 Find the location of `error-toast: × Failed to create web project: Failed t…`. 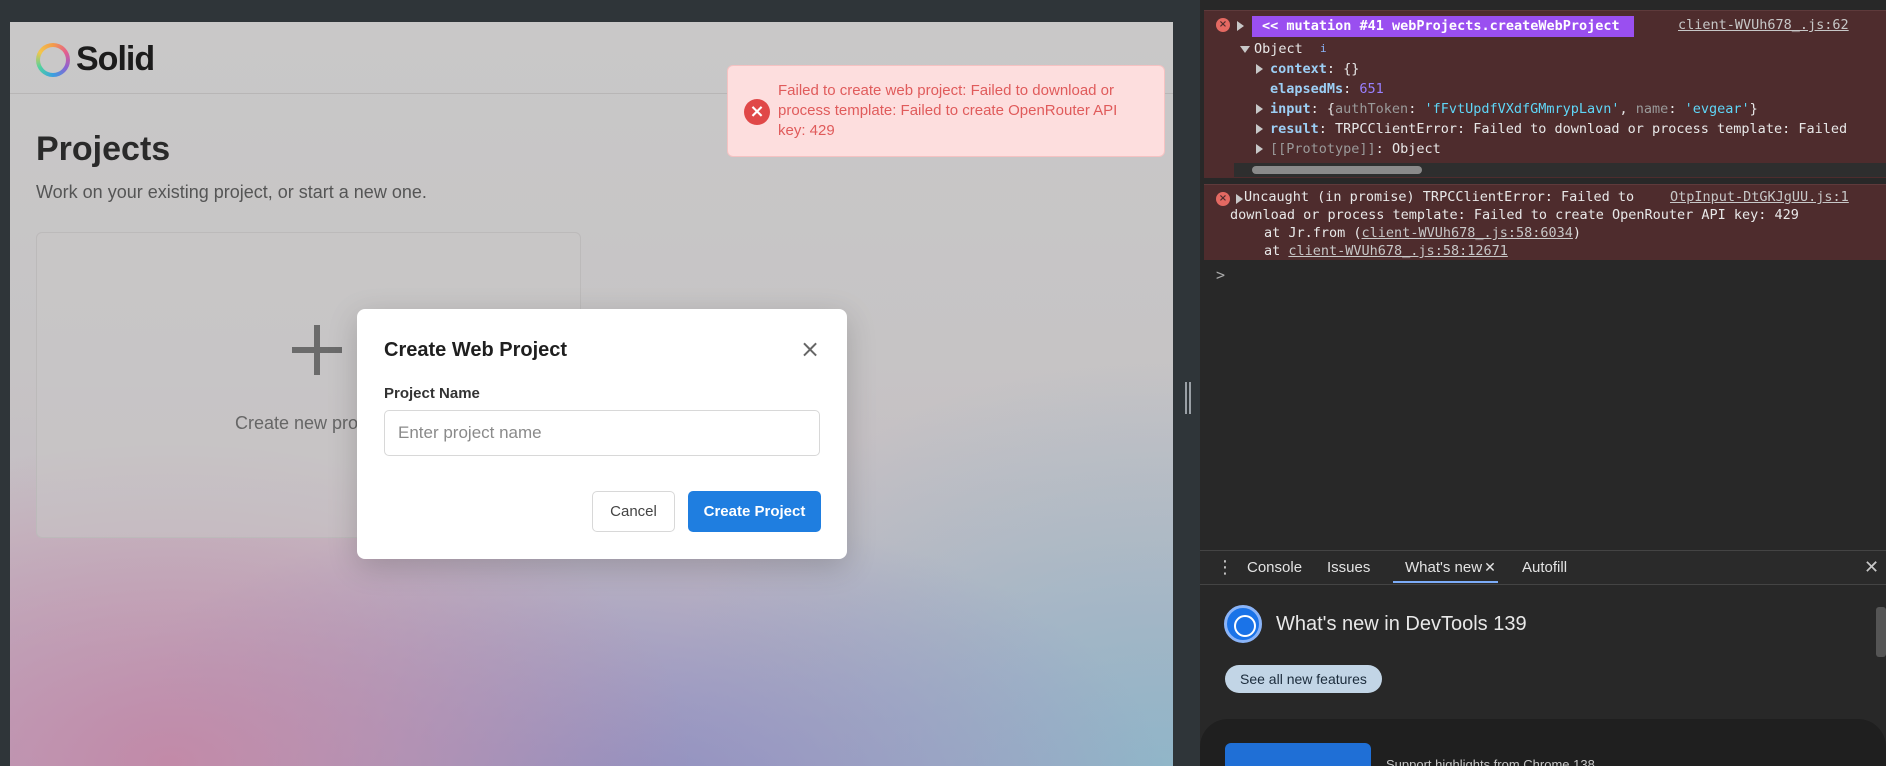

error-toast: × Failed to create web project: Failed t… is located at coordinates (946, 111).